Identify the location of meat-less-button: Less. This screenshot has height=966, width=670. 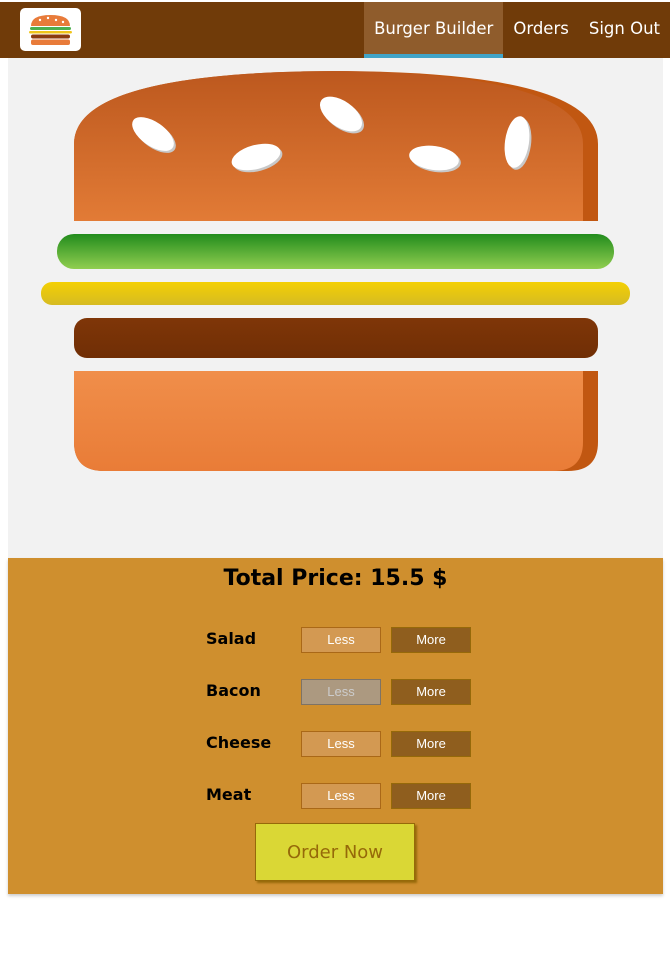
(341, 796).